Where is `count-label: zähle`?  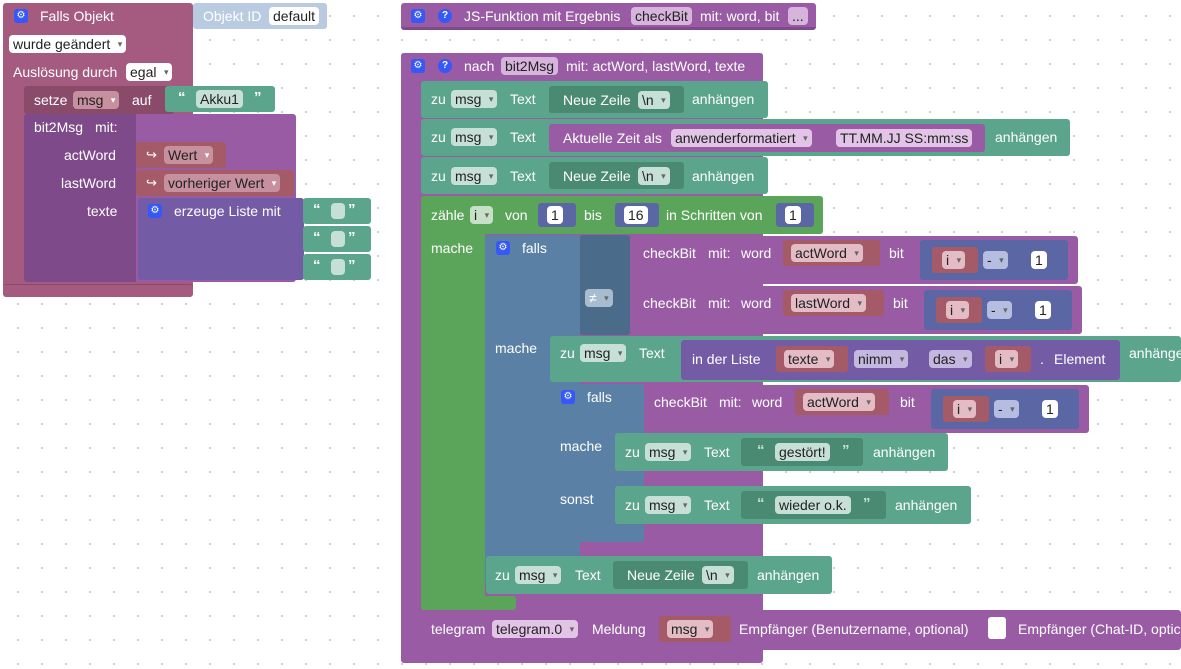
count-label: zähle is located at coordinates (448, 215).